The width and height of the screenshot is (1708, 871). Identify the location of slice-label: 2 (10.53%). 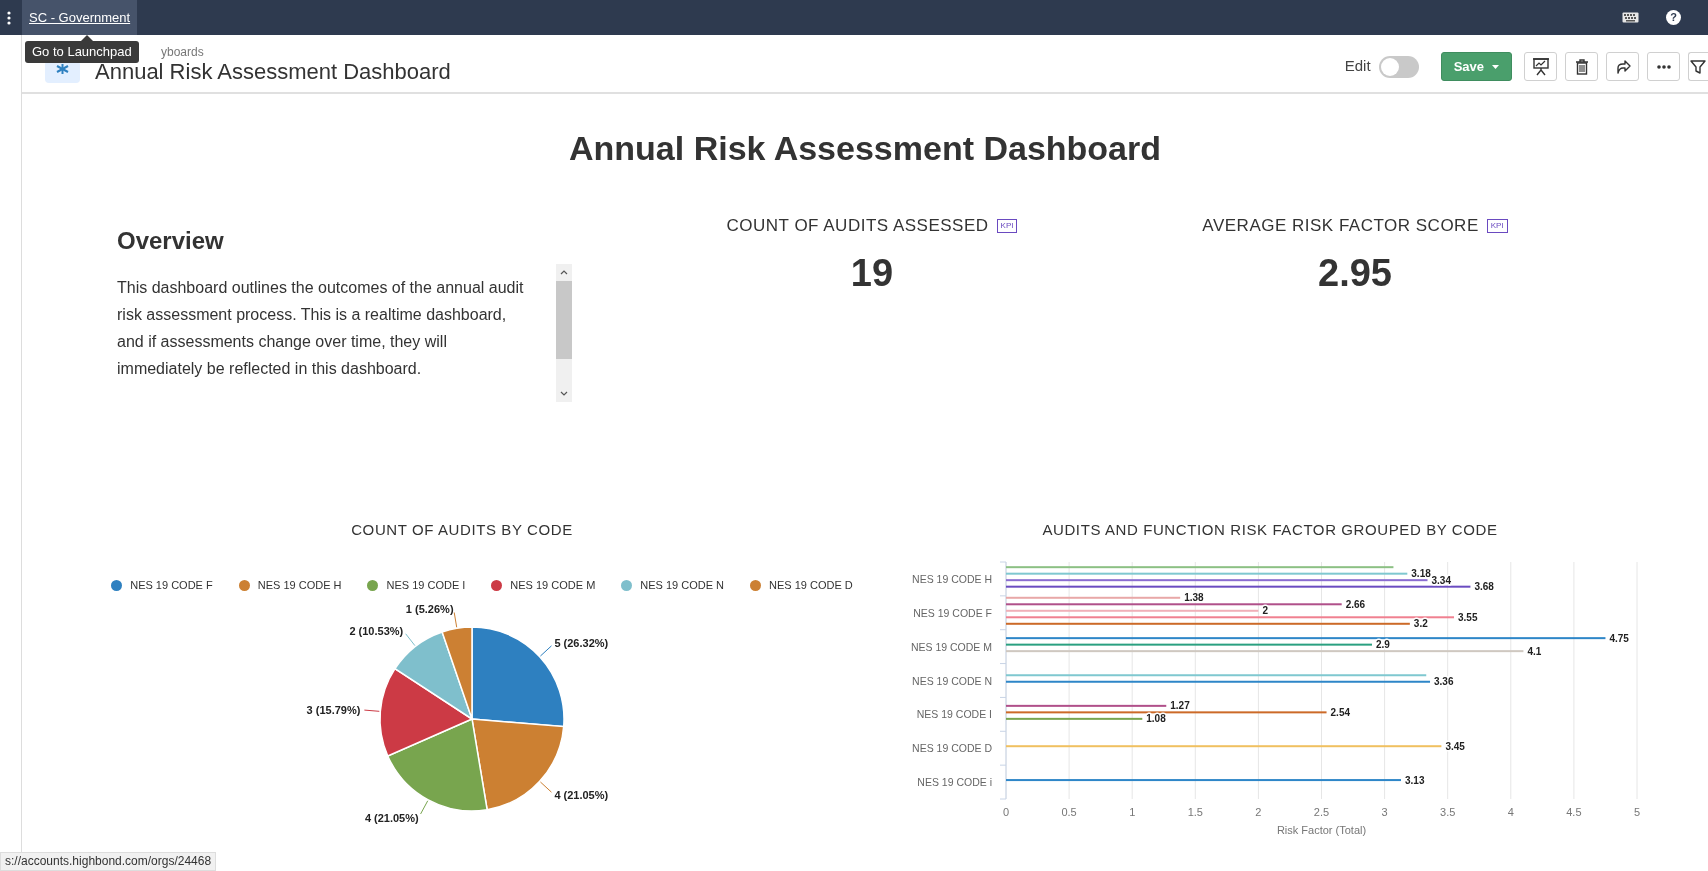
(376, 630).